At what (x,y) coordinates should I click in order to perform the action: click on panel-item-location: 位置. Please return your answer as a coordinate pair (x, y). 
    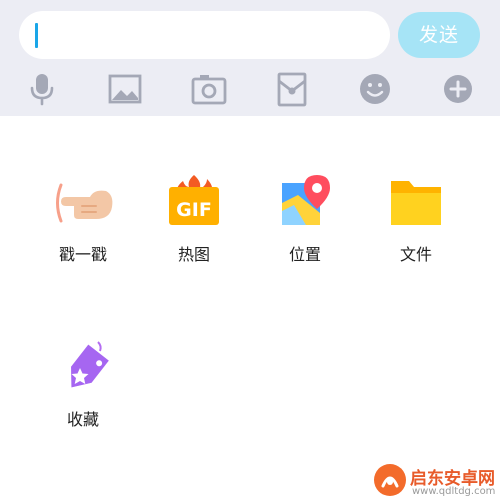
    Looking at the image, I should click on (305, 219).